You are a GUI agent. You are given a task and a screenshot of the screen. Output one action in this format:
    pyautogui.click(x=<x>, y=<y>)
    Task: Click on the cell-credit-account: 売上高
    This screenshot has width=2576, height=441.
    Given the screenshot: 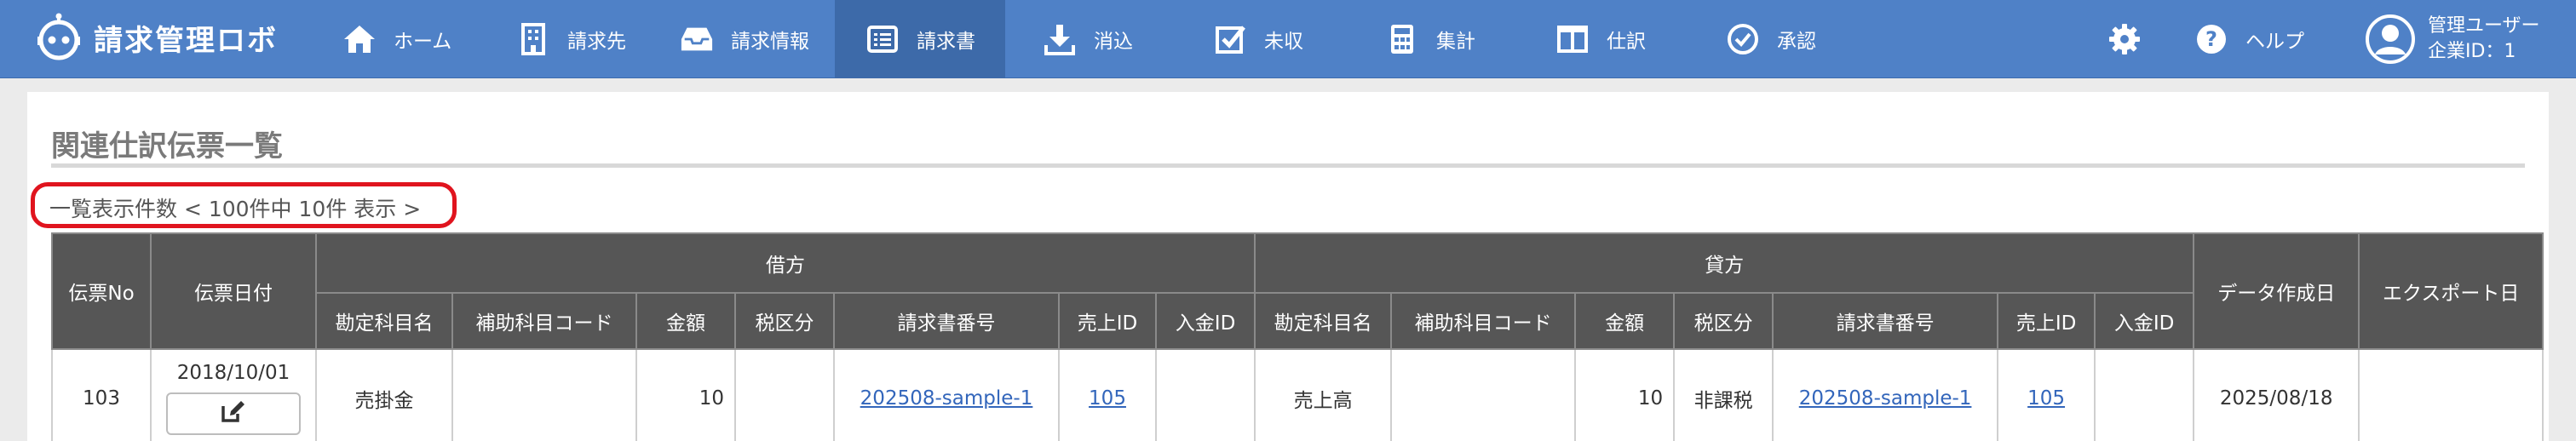 What is the action you would take?
    pyautogui.click(x=1324, y=394)
    